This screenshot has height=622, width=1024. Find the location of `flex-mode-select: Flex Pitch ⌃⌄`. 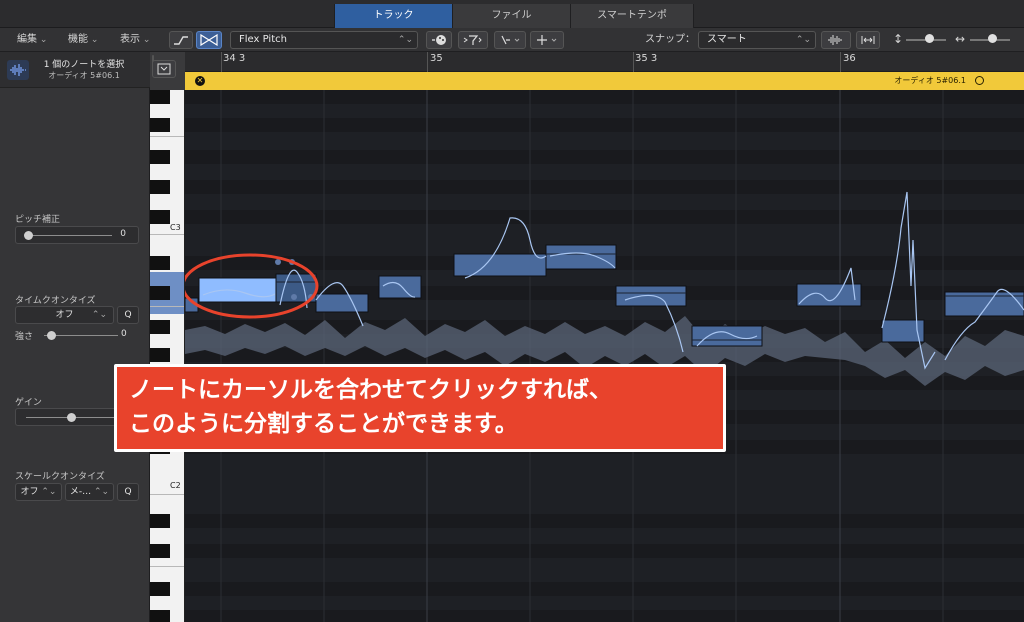

flex-mode-select: Flex Pitch ⌃⌄ is located at coordinates (324, 40).